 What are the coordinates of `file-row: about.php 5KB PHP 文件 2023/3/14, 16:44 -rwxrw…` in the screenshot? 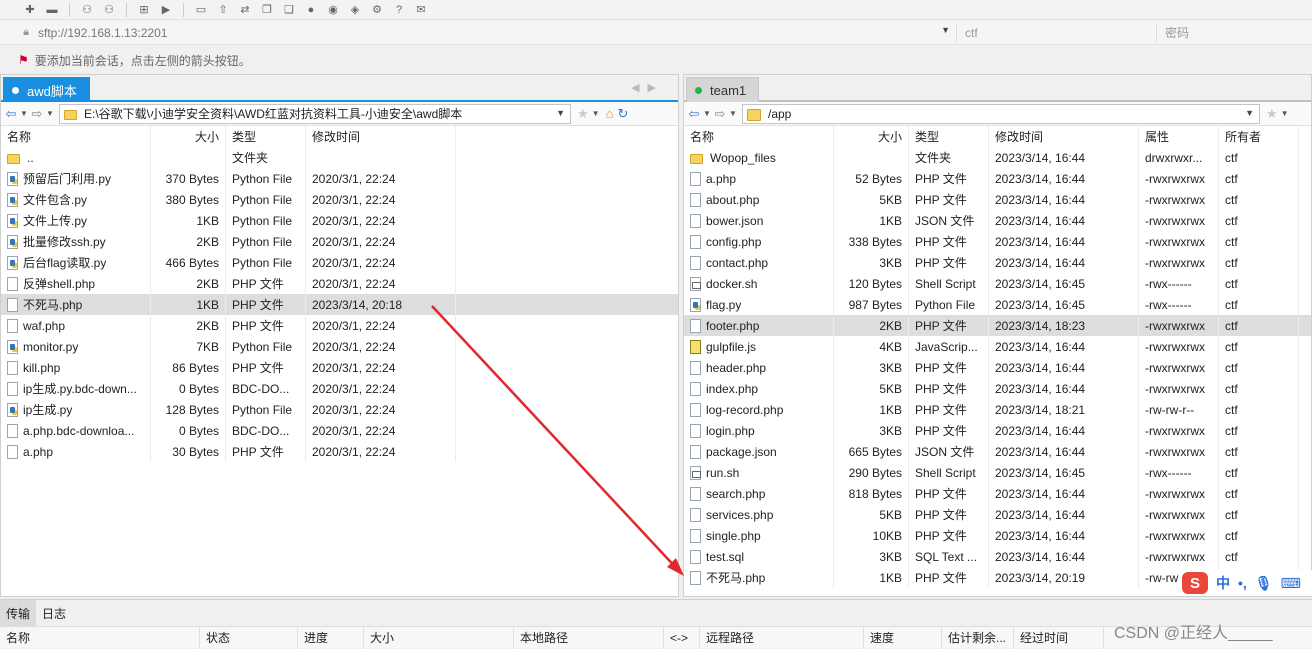 It's located at (997, 199).